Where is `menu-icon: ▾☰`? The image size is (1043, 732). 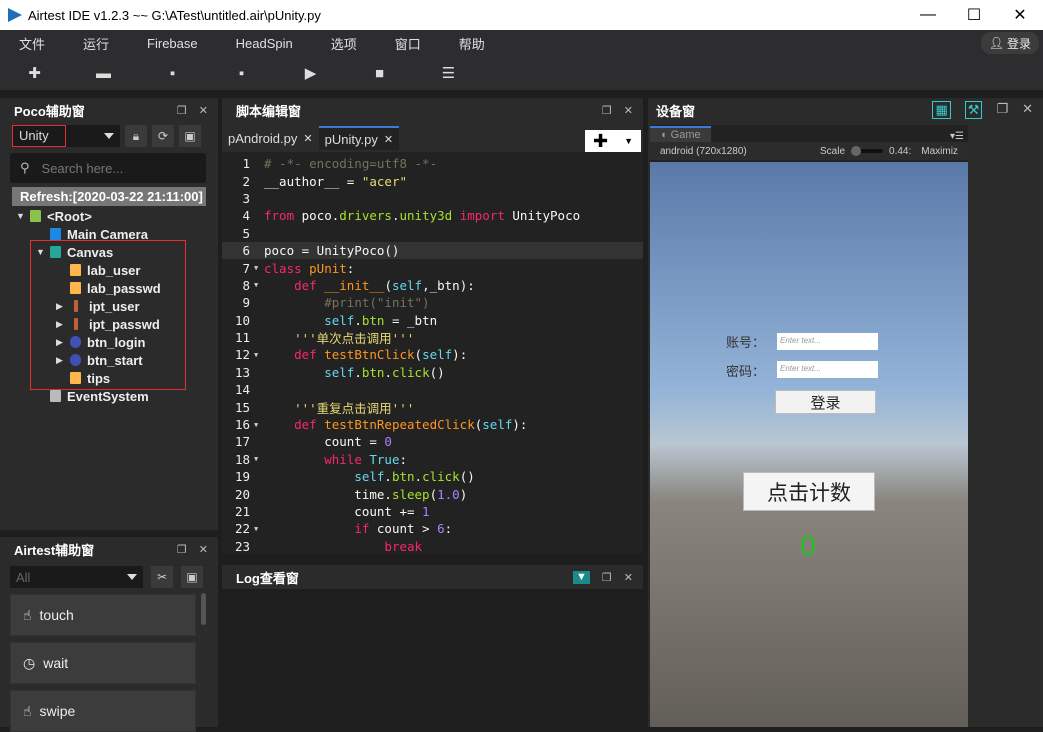 menu-icon: ▾☰ is located at coordinates (957, 136).